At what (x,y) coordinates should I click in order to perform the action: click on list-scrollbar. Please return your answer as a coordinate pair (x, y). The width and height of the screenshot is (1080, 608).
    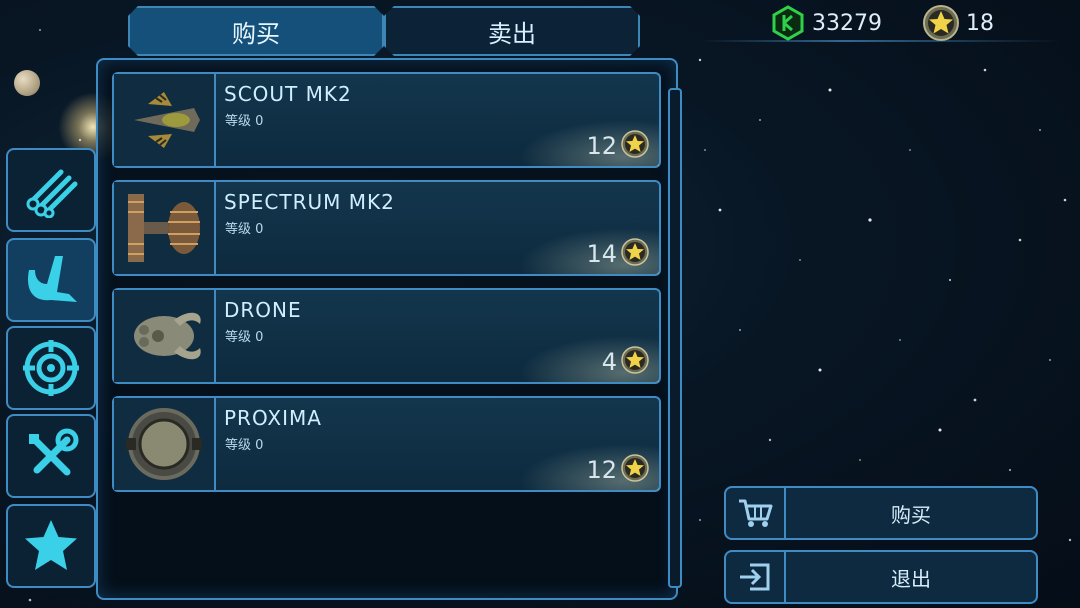
    Looking at the image, I should click on (675, 338).